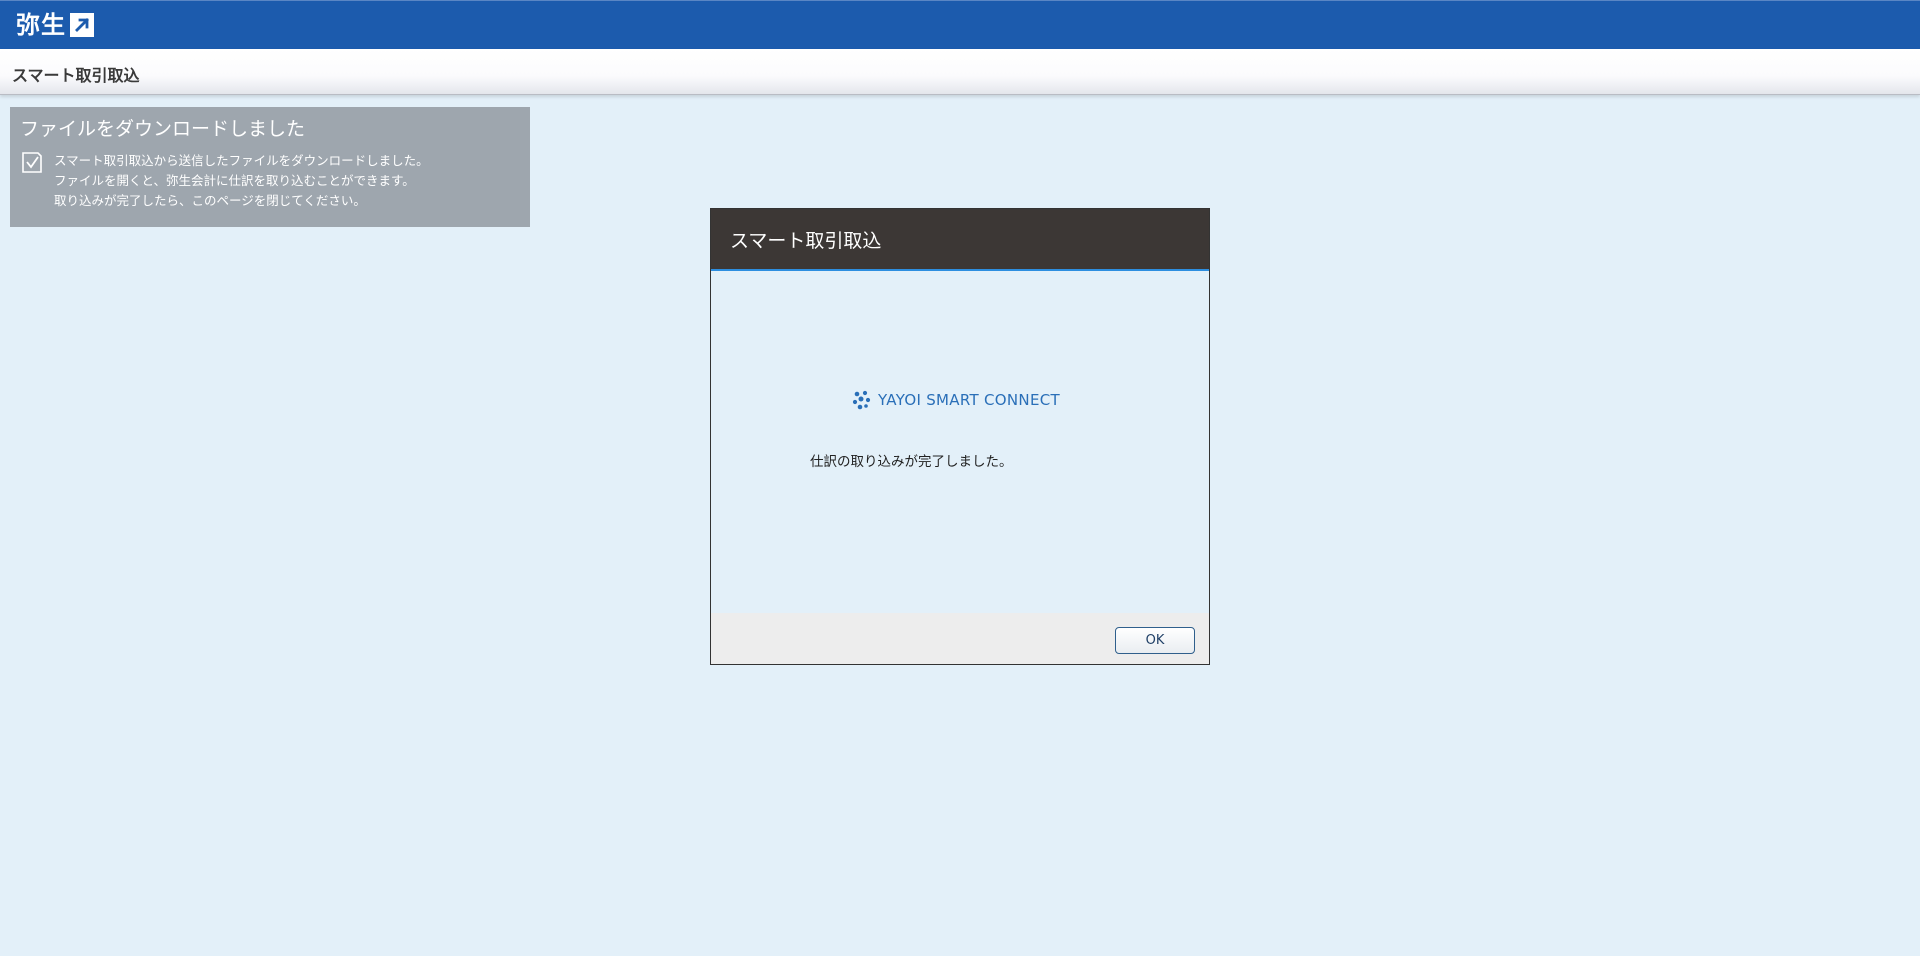 The height and width of the screenshot is (956, 1920). What do you see at coordinates (960, 638) in the screenshot?
I see `dialog-footer: OK` at bounding box center [960, 638].